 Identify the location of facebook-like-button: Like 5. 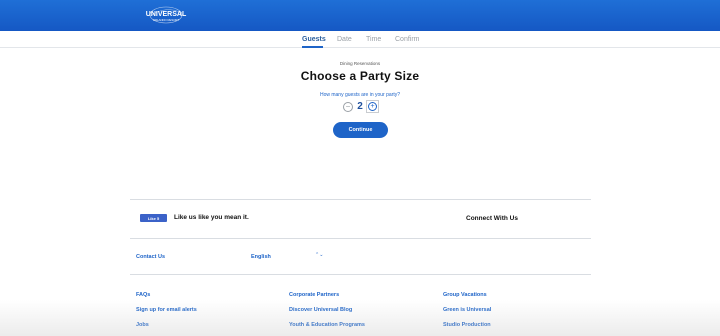
(153, 218).